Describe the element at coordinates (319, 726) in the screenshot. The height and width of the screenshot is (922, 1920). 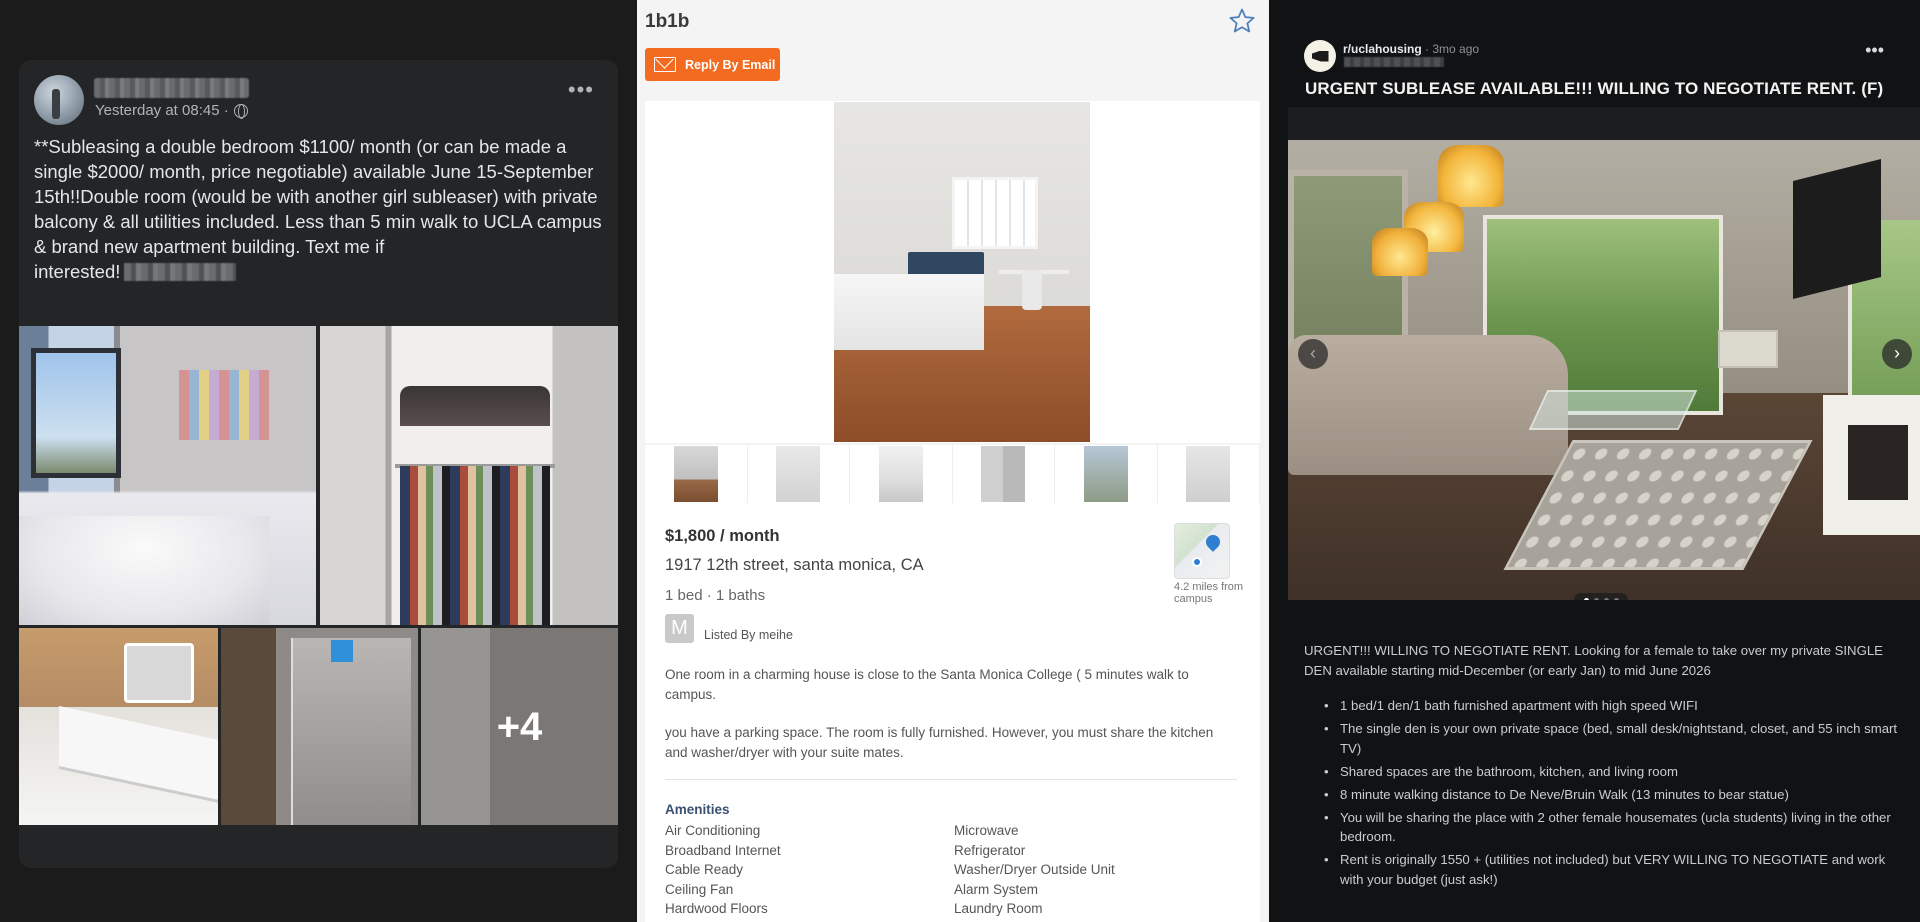
I see `post-photo-bathroom` at that location.